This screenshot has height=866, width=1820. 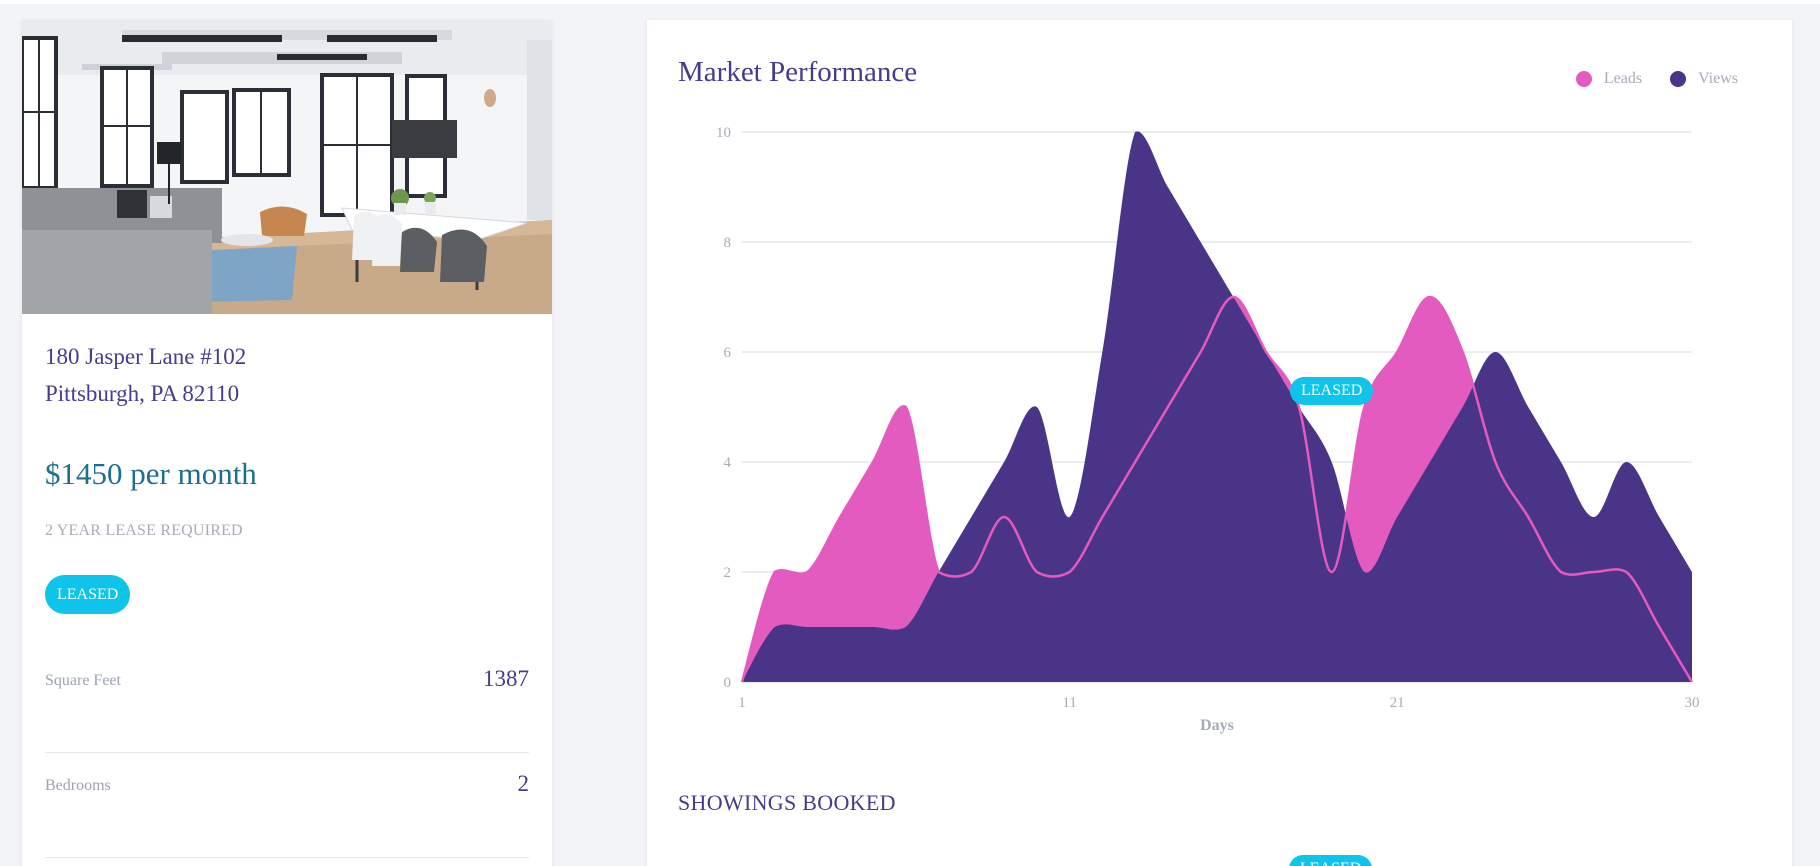 What do you see at coordinates (1397, 703) in the screenshot?
I see `x-tick-label: 21` at bounding box center [1397, 703].